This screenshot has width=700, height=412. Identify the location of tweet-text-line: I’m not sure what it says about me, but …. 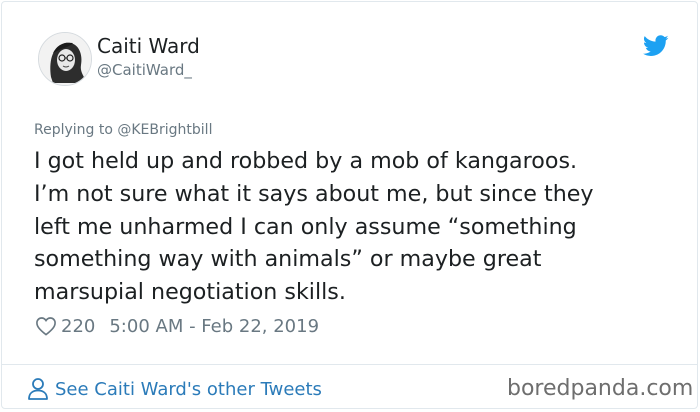
(314, 193).